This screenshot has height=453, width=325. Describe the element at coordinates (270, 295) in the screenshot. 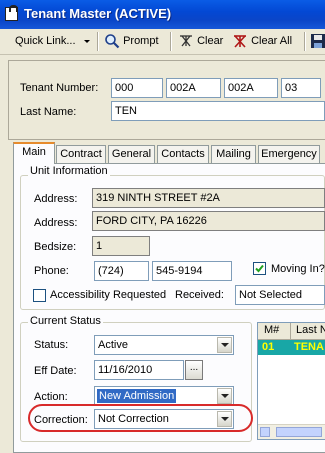

I see `received-value: Not Selected` at that location.